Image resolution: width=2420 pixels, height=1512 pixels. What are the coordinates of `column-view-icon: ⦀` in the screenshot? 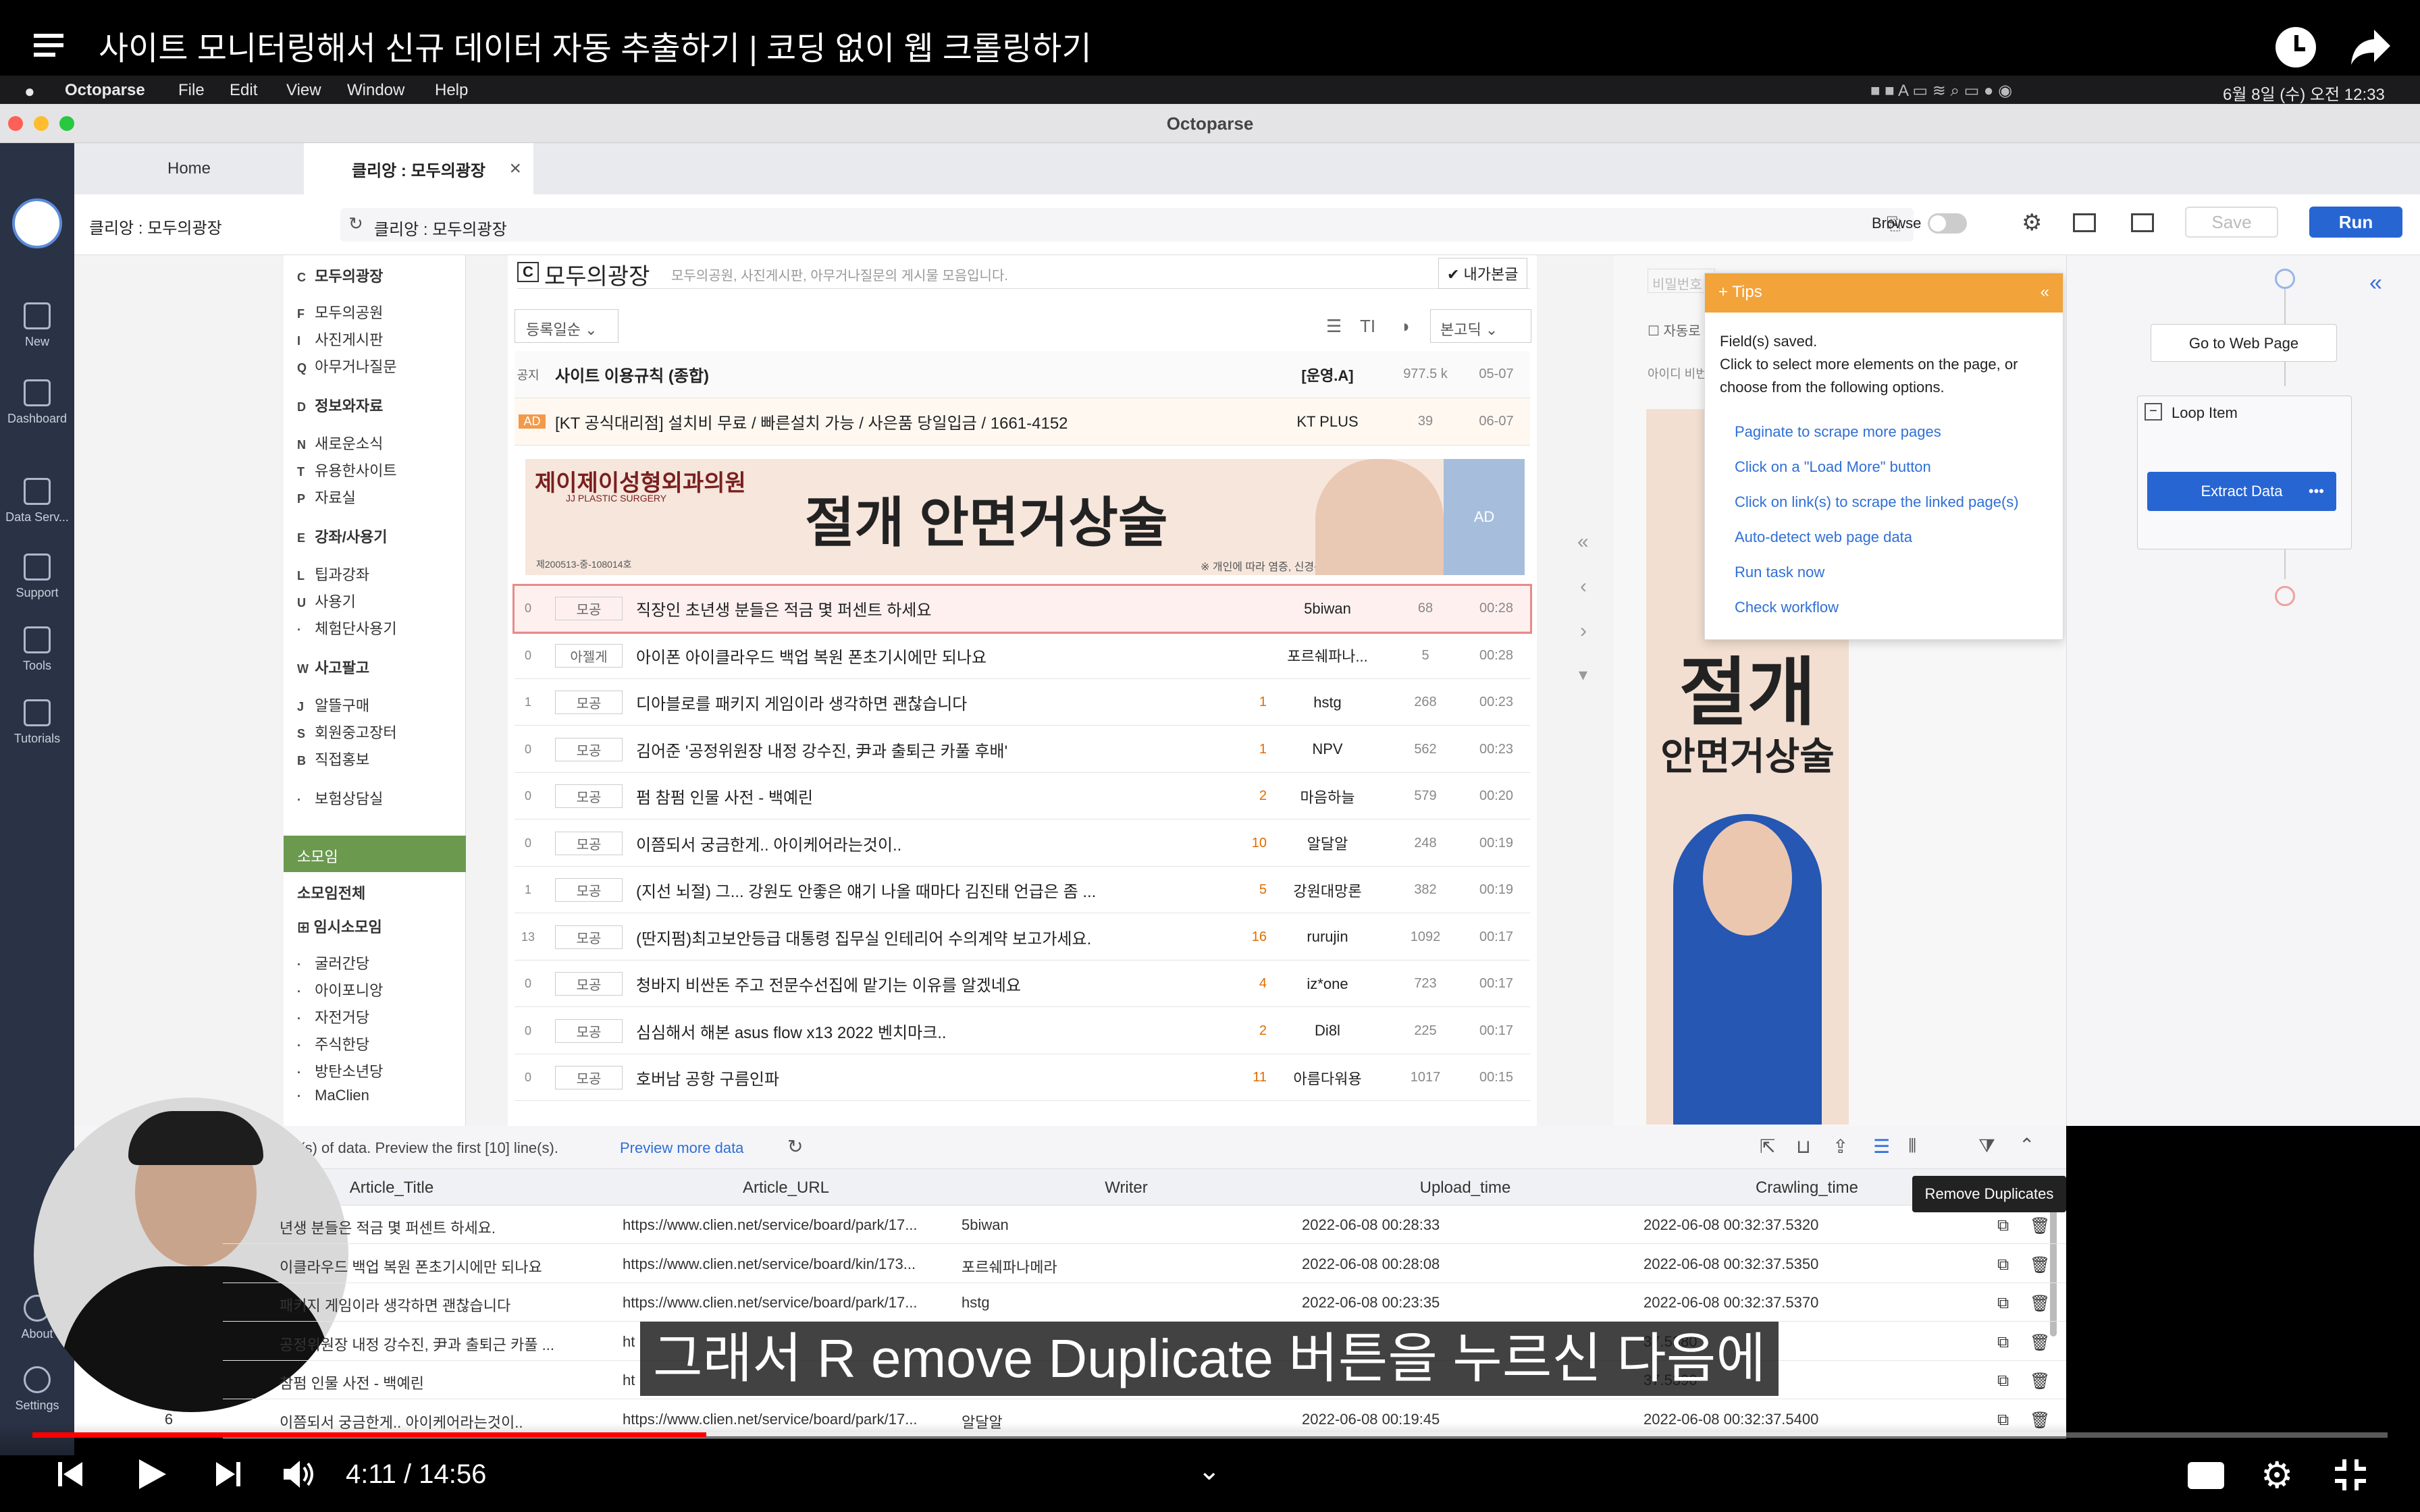 It's located at (1912, 1146).